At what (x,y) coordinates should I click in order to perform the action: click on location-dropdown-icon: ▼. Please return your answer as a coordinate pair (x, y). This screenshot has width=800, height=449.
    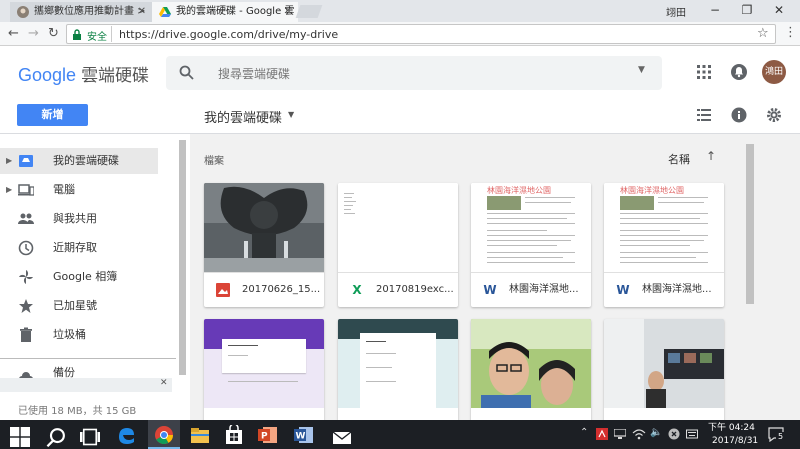
    Looking at the image, I should click on (291, 114).